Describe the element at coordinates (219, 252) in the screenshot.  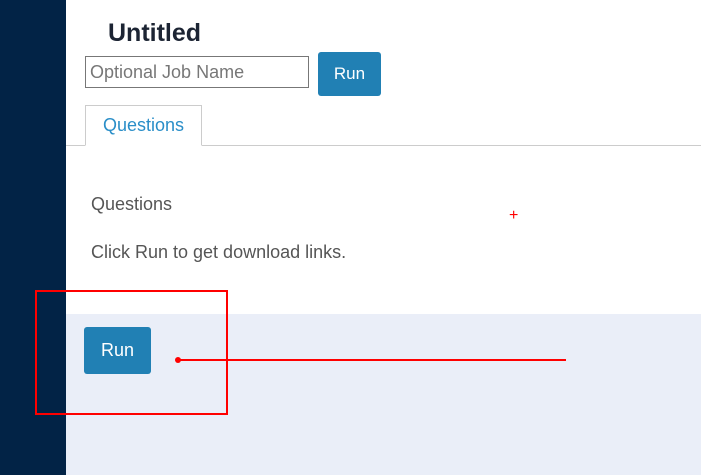
I see `info-message: Click Run to get download links.` at that location.